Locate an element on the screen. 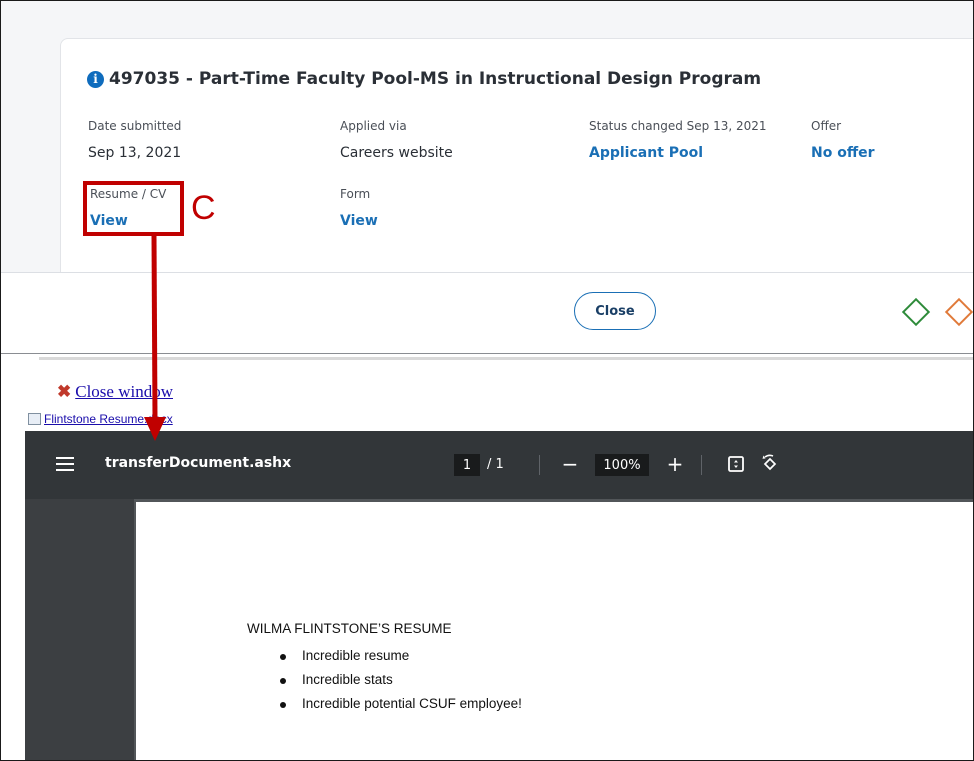  resume-view-link: View is located at coordinates (128, 221).